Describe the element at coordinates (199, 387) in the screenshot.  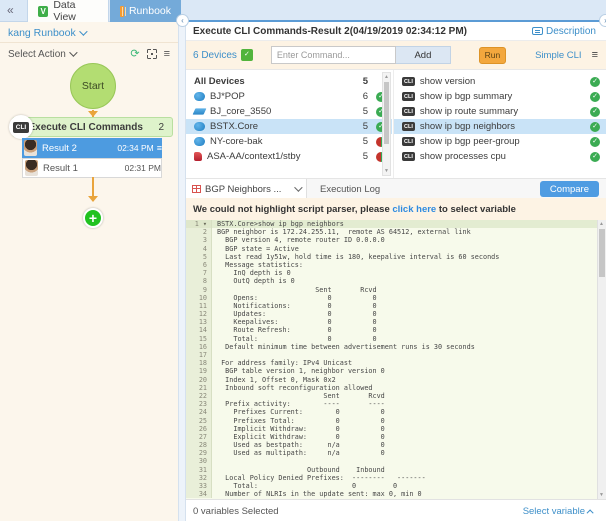
I see `line-number: 21` at that location.